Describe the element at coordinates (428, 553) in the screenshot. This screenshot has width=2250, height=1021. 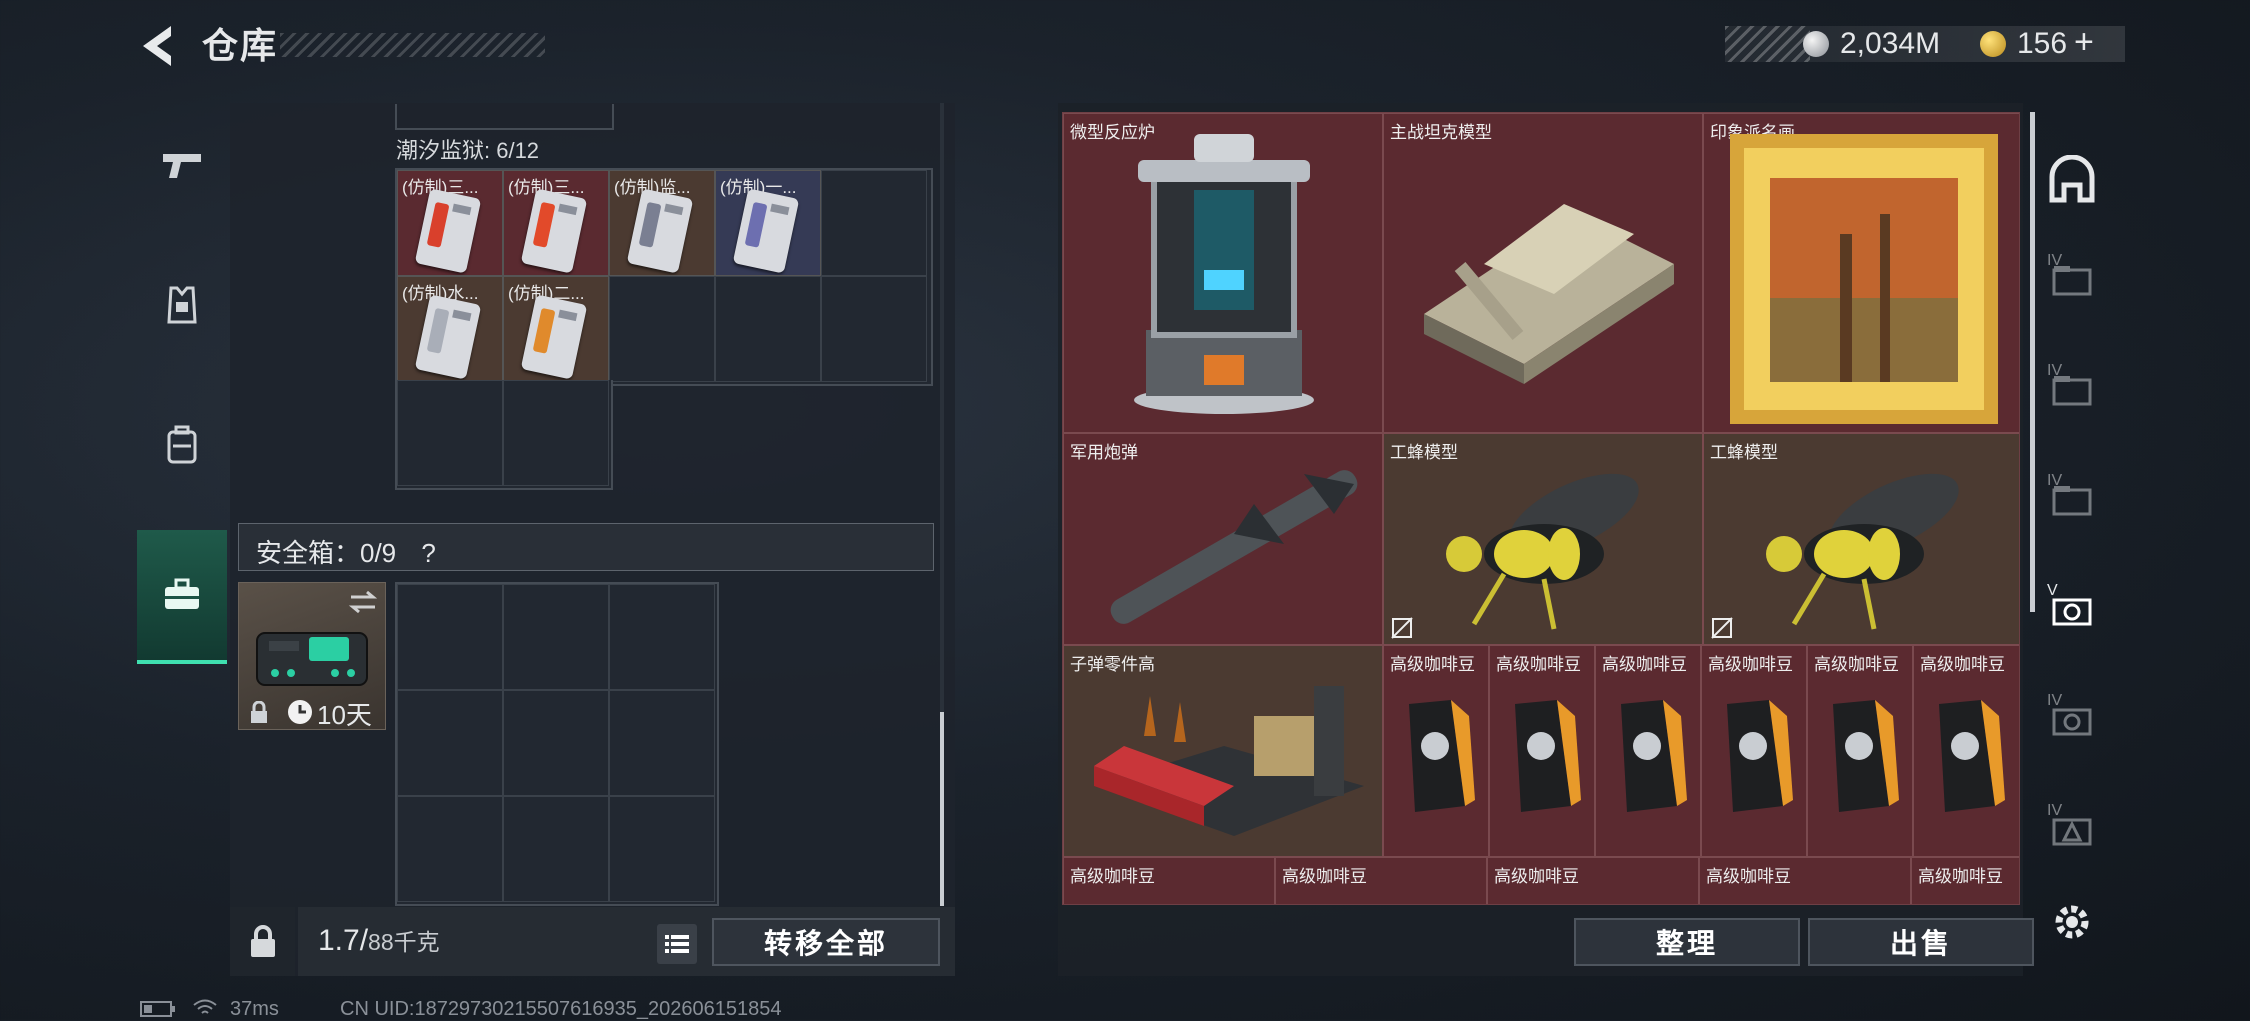
I see `help-button: ?` at that location.